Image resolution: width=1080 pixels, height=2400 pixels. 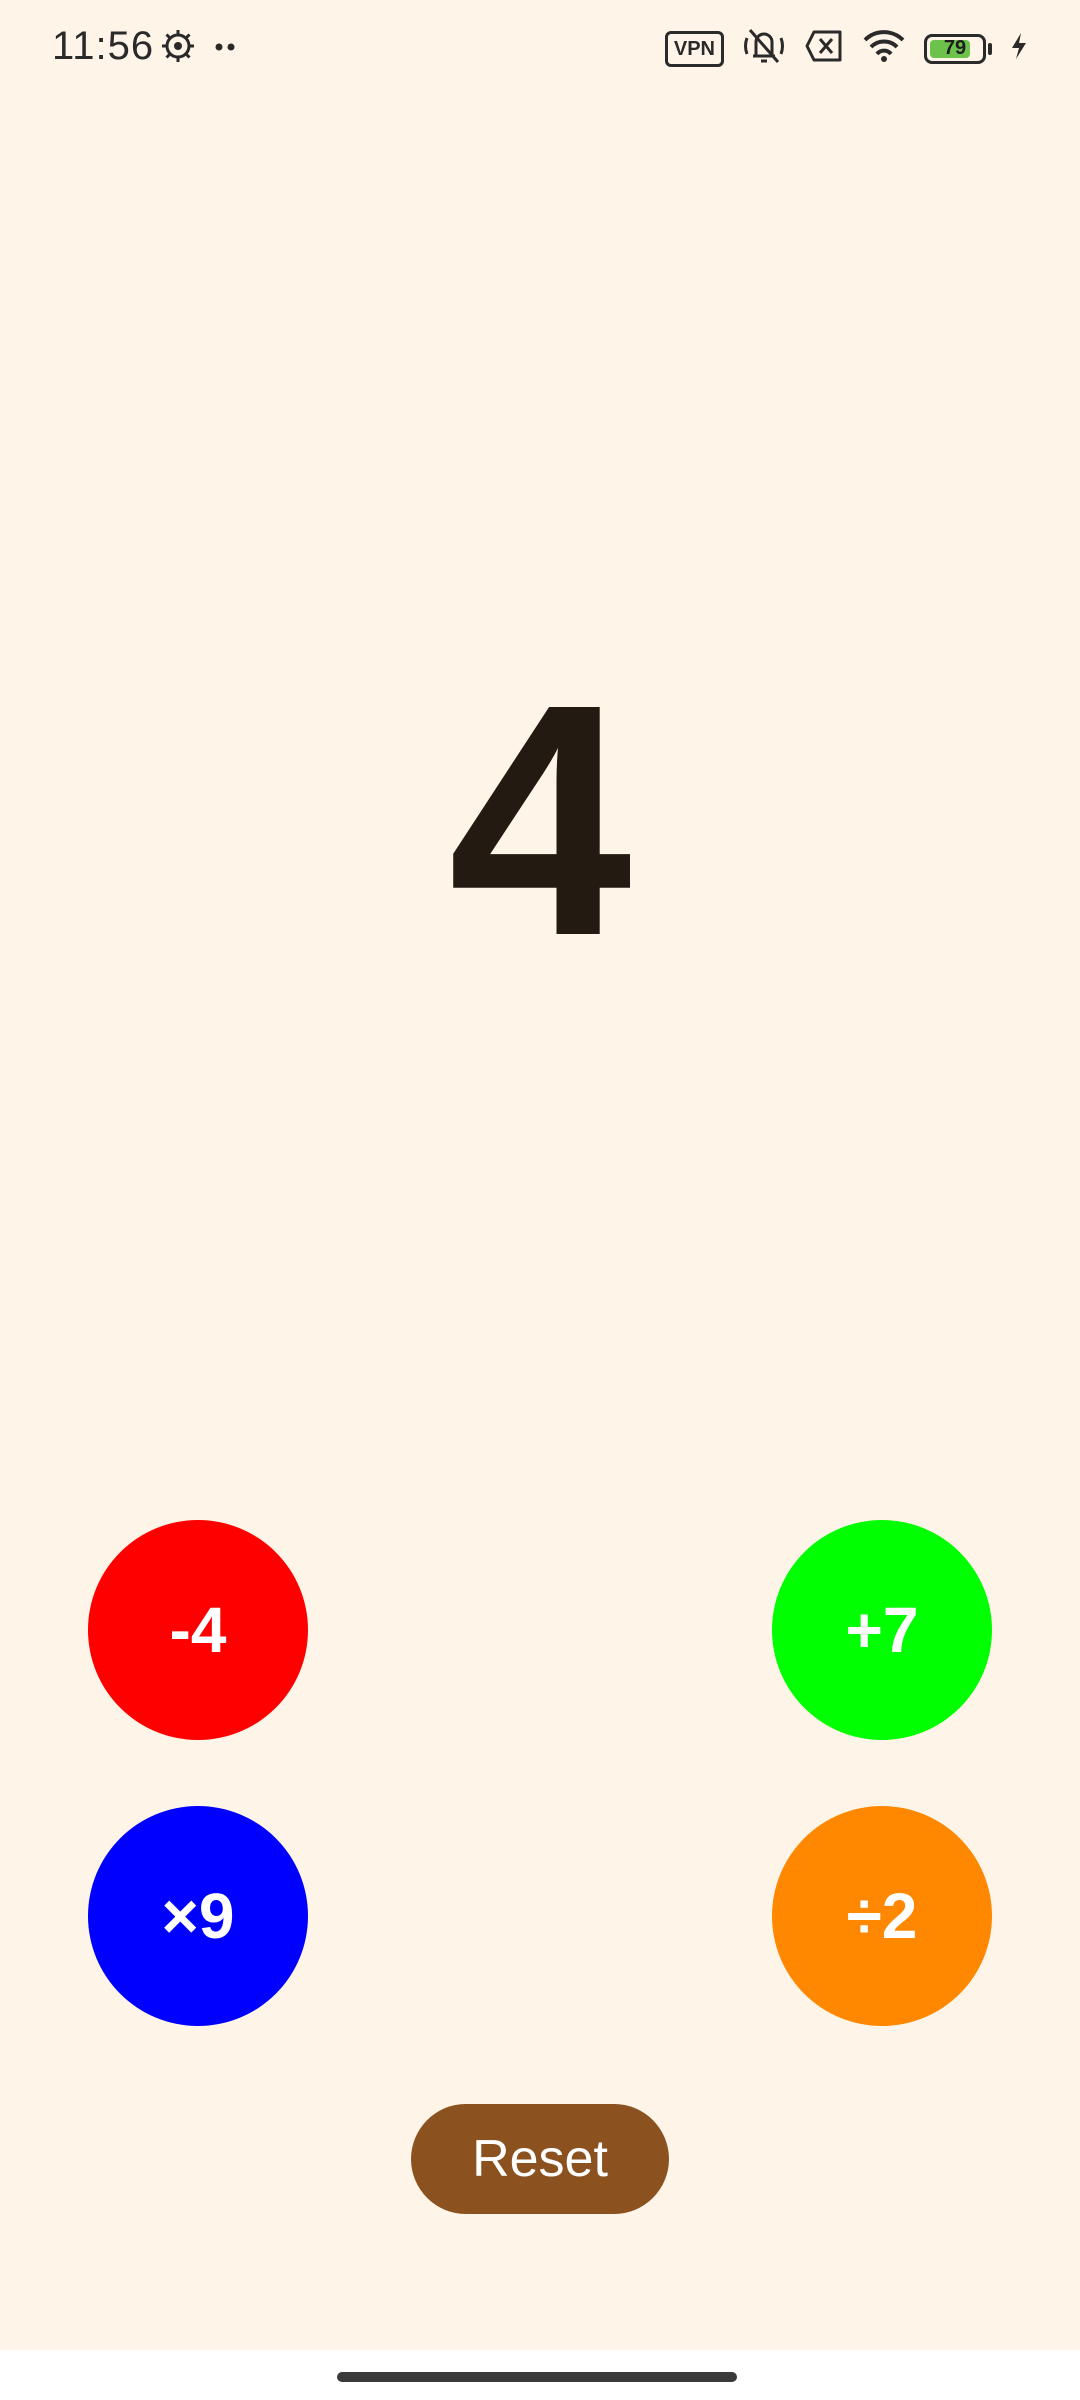 What do you see at coordinates (882, 1916) in the screenshot?
I see `divide-2-button: ÷2` at bounding box center [882, 1916].